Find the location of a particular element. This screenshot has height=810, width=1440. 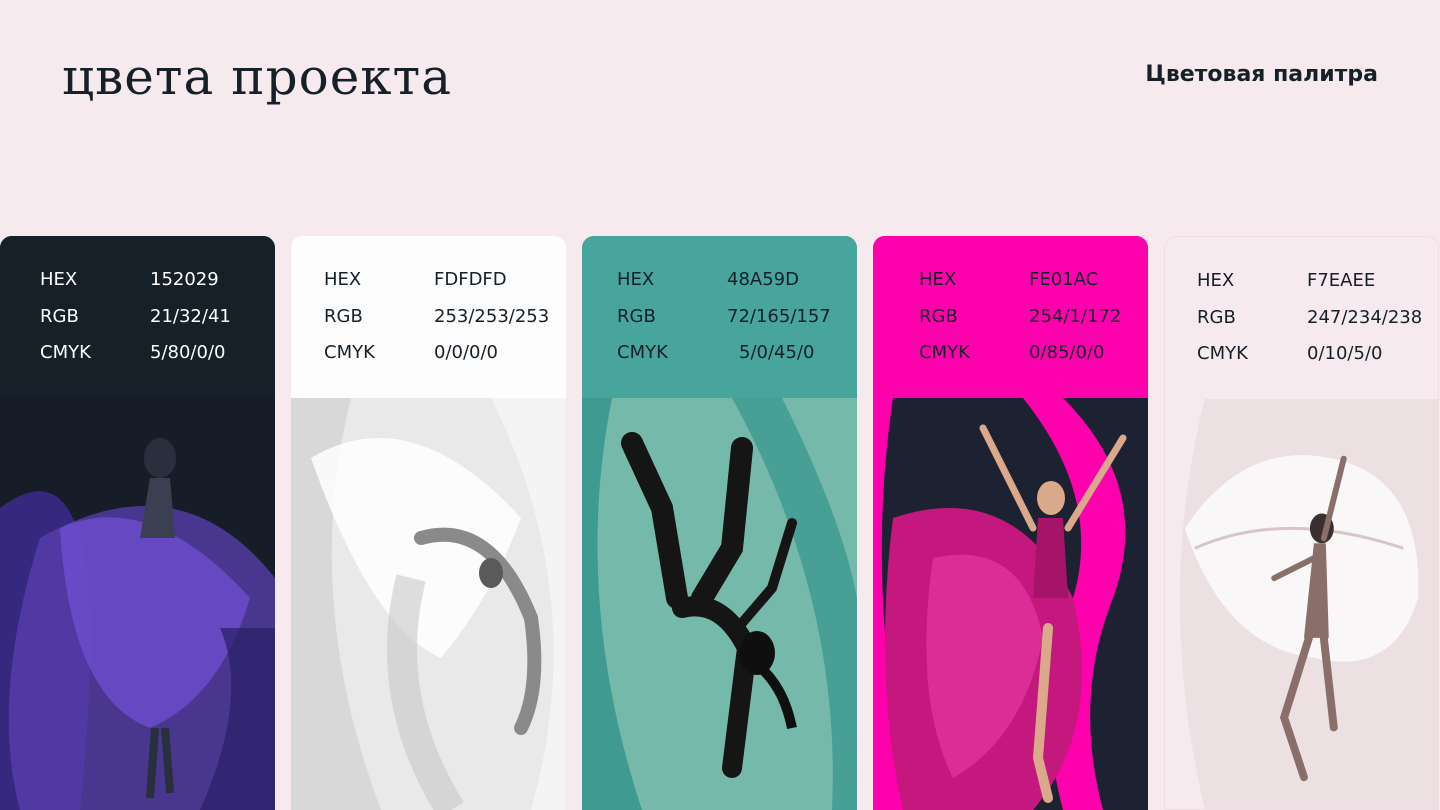

swatch-card-48A59D: HEX 48A59D RGB 72/165/157 CMYK 5/0/45/0 is located at coordinates (719, 523).